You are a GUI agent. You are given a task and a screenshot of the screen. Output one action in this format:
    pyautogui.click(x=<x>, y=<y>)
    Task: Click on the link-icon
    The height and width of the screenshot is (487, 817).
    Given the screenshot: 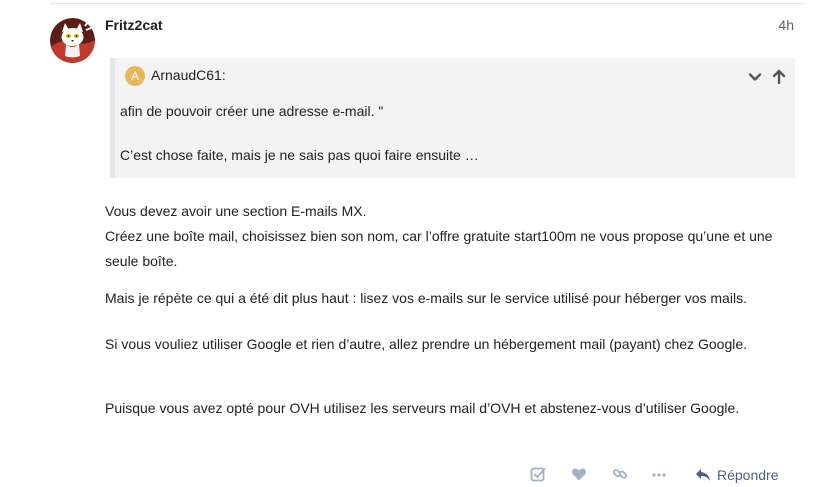 What is the action you would take?
    pyautogui.click(x=620, y=474)
    